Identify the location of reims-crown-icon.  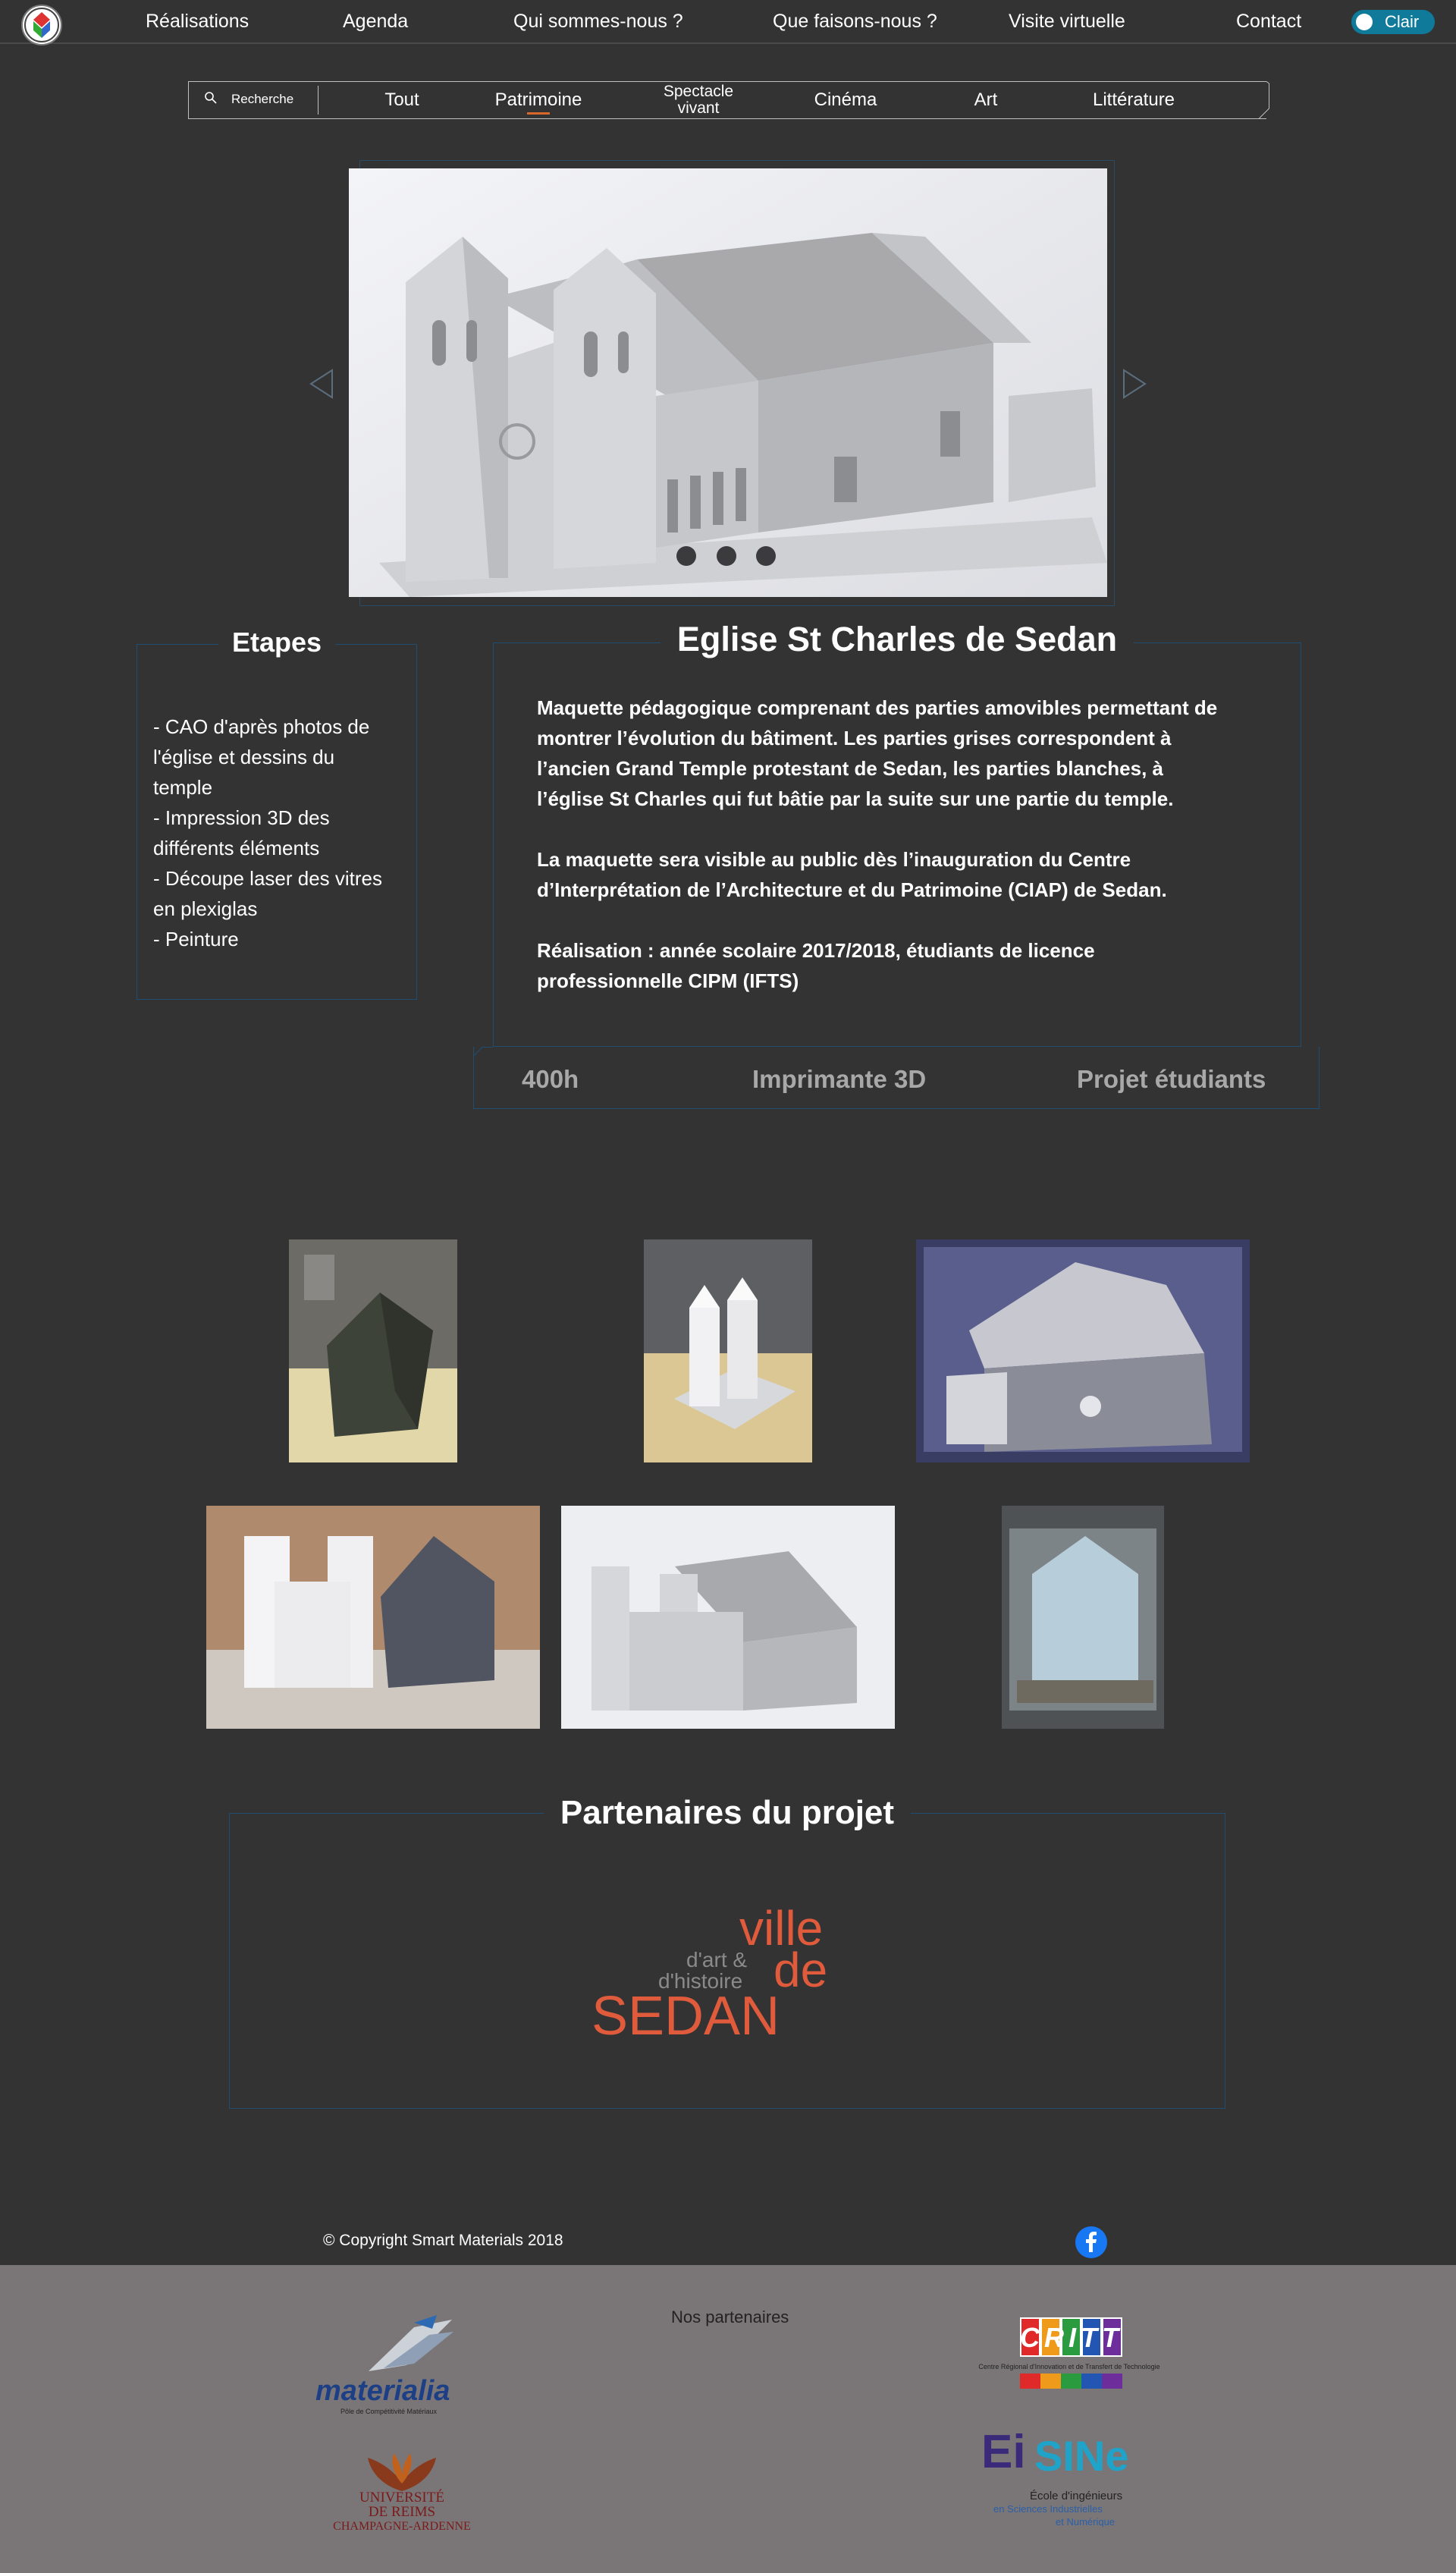
(402, 2472).